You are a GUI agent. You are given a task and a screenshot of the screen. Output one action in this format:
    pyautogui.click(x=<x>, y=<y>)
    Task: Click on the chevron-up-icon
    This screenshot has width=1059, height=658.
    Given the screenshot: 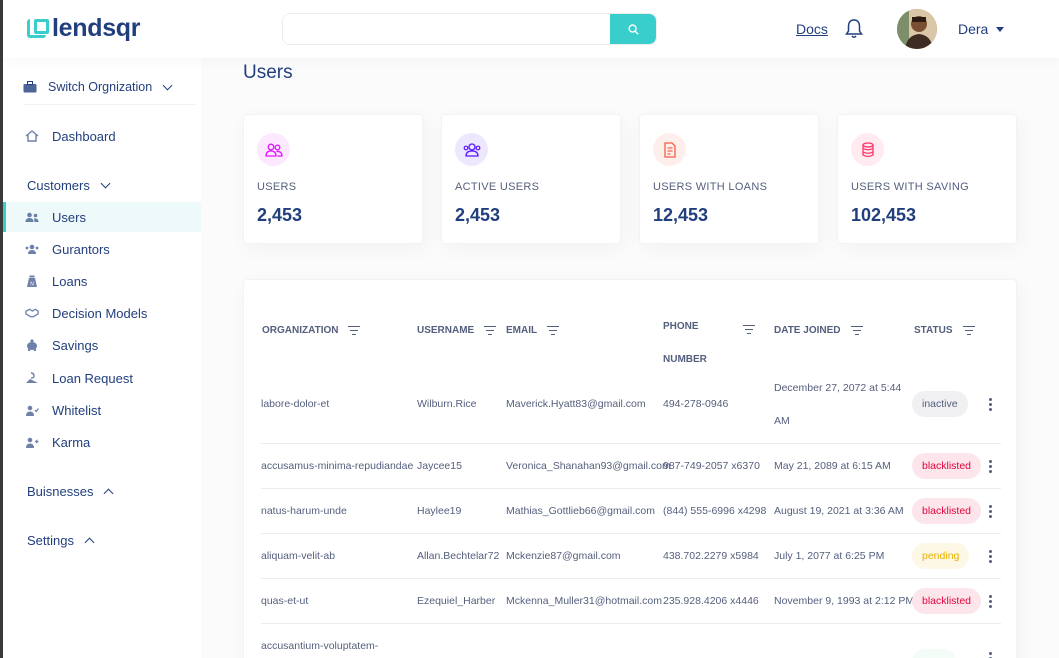 What is the action you would take?
    pyautogui.click(x=89, y=542)
    